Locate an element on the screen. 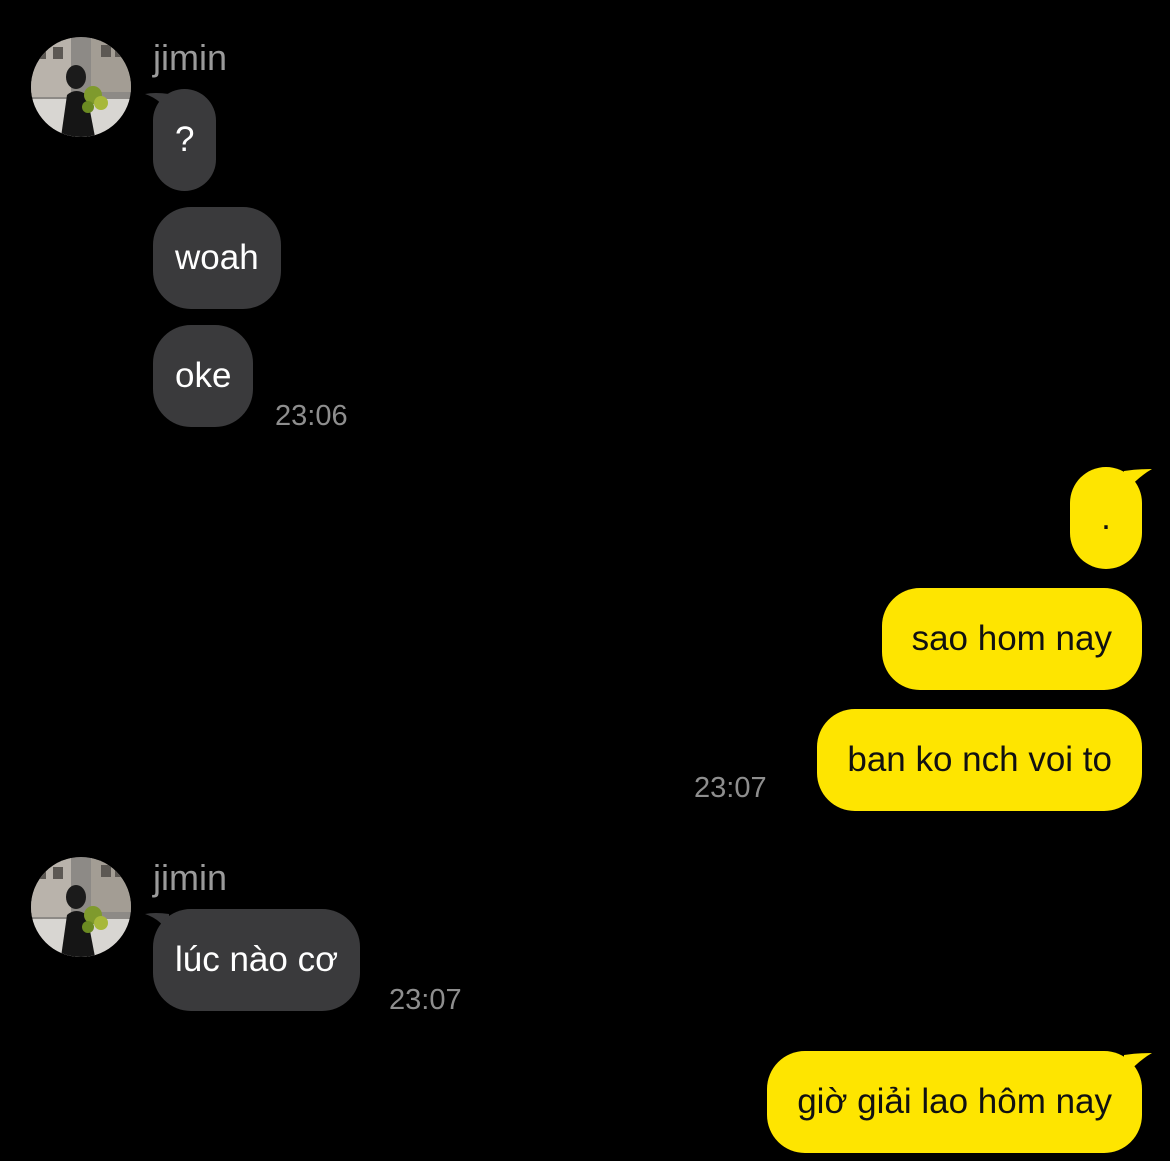 This screenshot has height=1161, width=1170. message-bubble: lúc nào cơ is located at coordinates (257, 960).